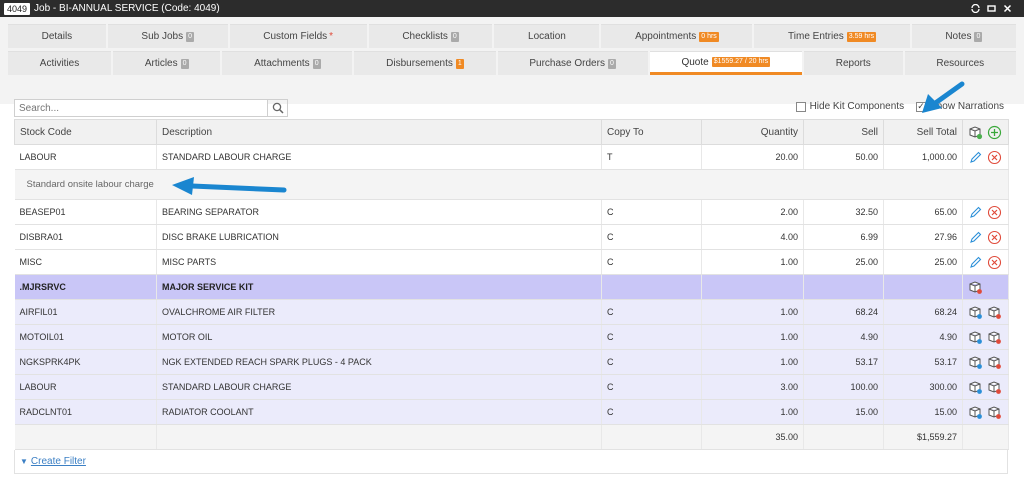 This screenshot has height=484, width=1024. Describe the element at coordinates (60, 63) in the screenshot. I see `tab-activities: Activities` at that location.